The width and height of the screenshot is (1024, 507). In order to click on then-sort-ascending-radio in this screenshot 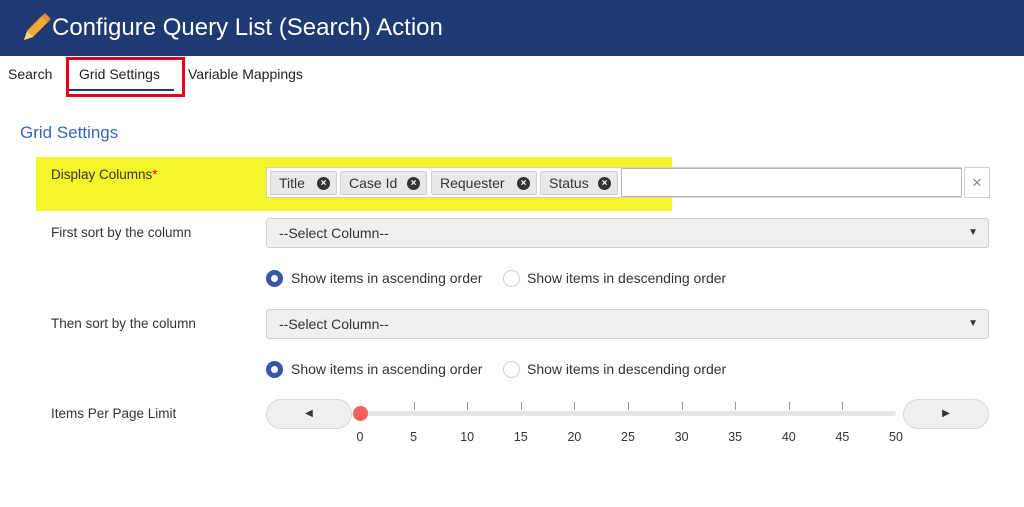, I will do `click(274, 369)`.